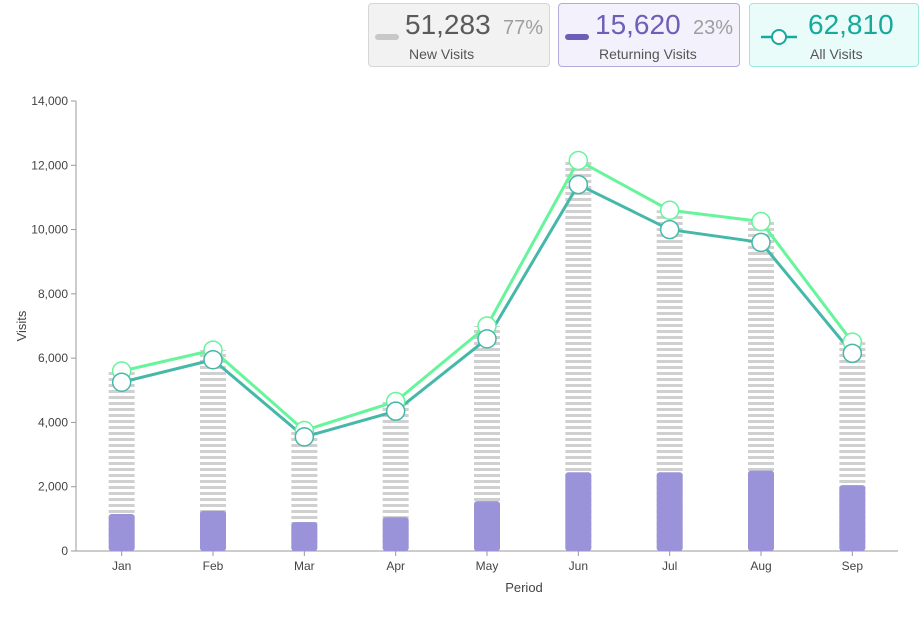 The image size is (924, 618). I want to click on x-tick-label: Jul, so click(669, 566).